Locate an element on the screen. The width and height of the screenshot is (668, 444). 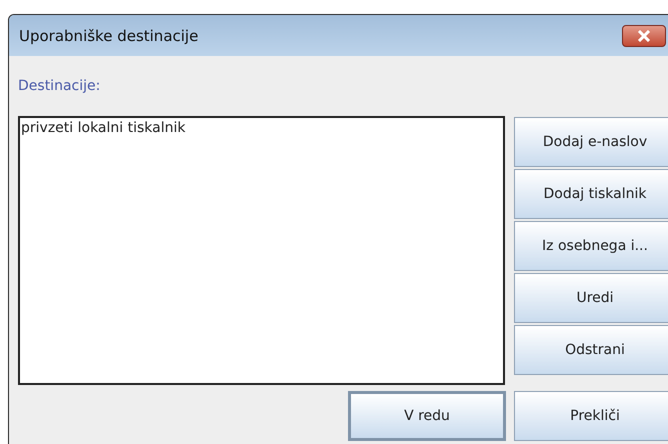
close-icon is located at coordinates (644, 36).